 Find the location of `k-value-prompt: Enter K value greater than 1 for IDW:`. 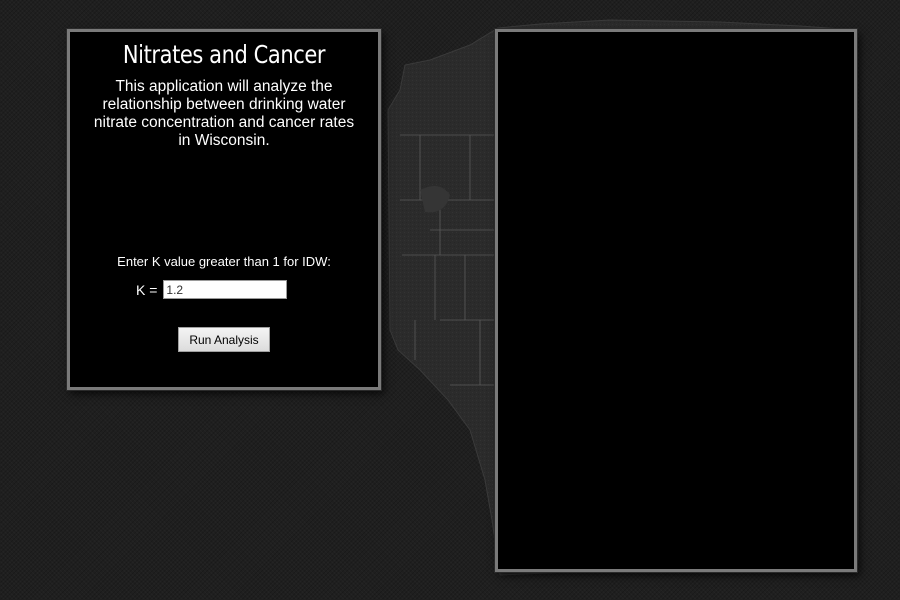

k-value-prompt: Enter K value greater than 1 for IDW: is located at coordinates (224, 261).